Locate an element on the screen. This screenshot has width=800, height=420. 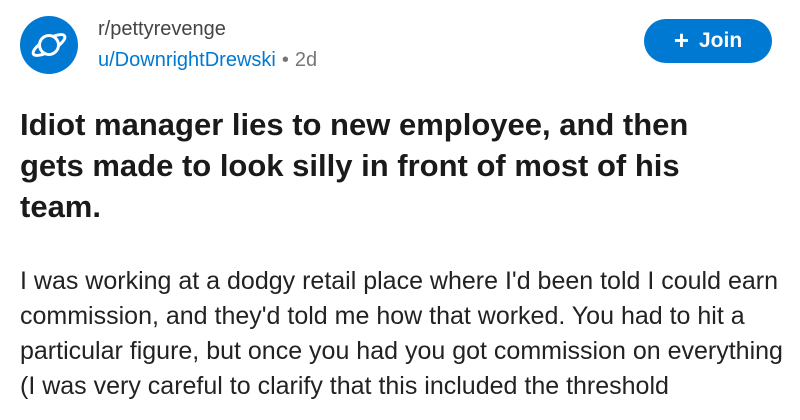
planet-icon is located at coordinates (49, 45).